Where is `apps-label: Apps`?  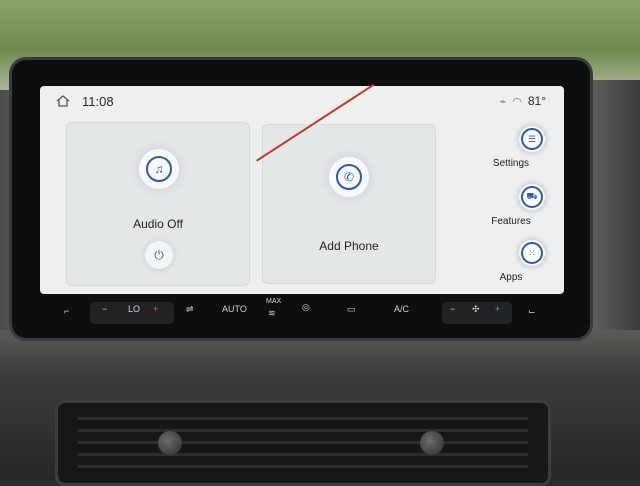
apps-label: Apps is located at coordinates (511, 277).